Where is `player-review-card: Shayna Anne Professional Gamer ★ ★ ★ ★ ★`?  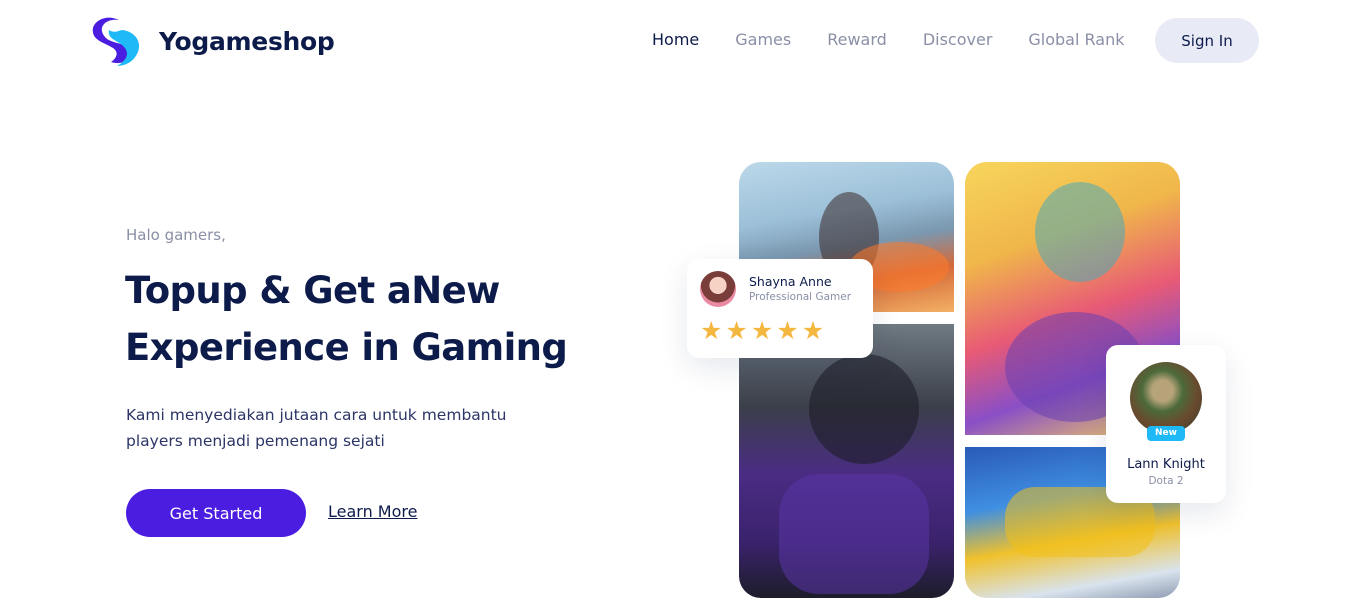
player-review-card: Shayna Anne Professional Gamer ★ ★ ★ ★ ★ is located at coordinates (780, 308).